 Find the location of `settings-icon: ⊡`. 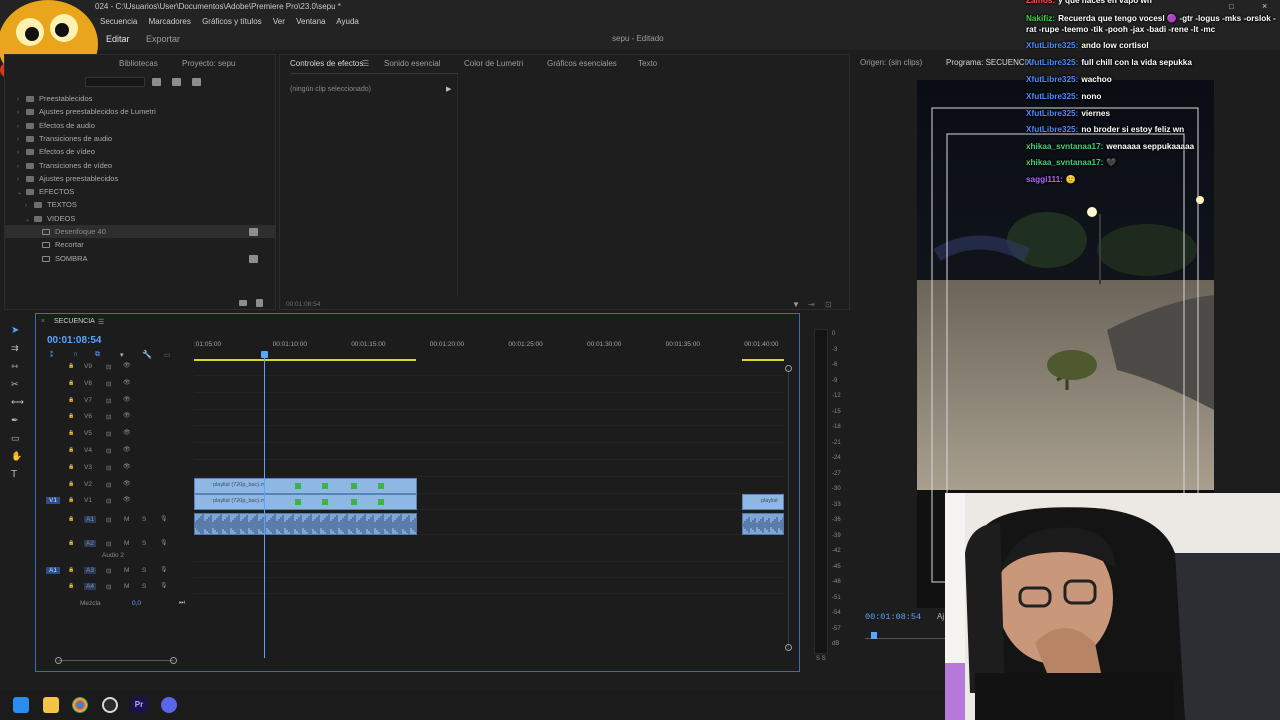

settings-icon: ⊡ is located at coordinates (828, 304).